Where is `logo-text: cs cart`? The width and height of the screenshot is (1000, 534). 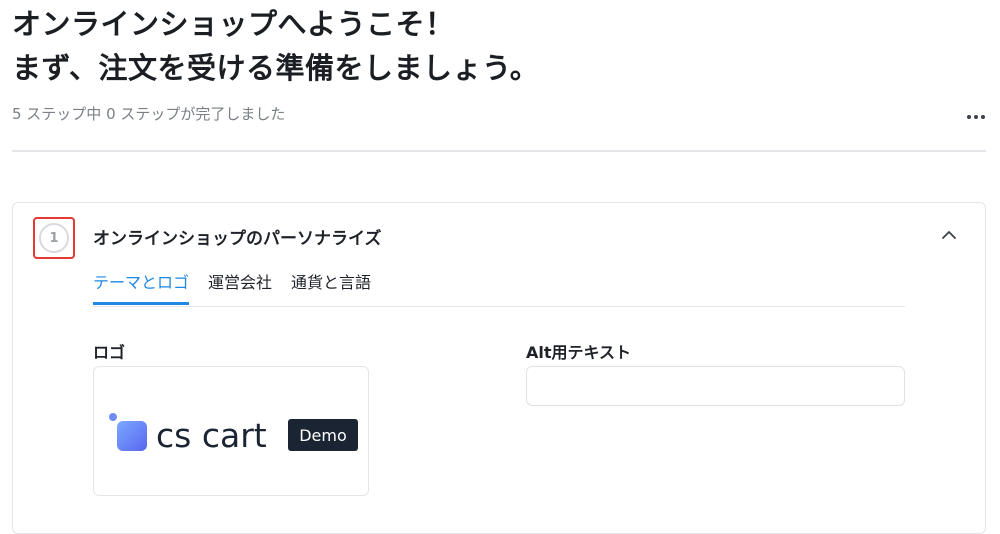
logo-text: cs cart is located at coordinates (211, 435).